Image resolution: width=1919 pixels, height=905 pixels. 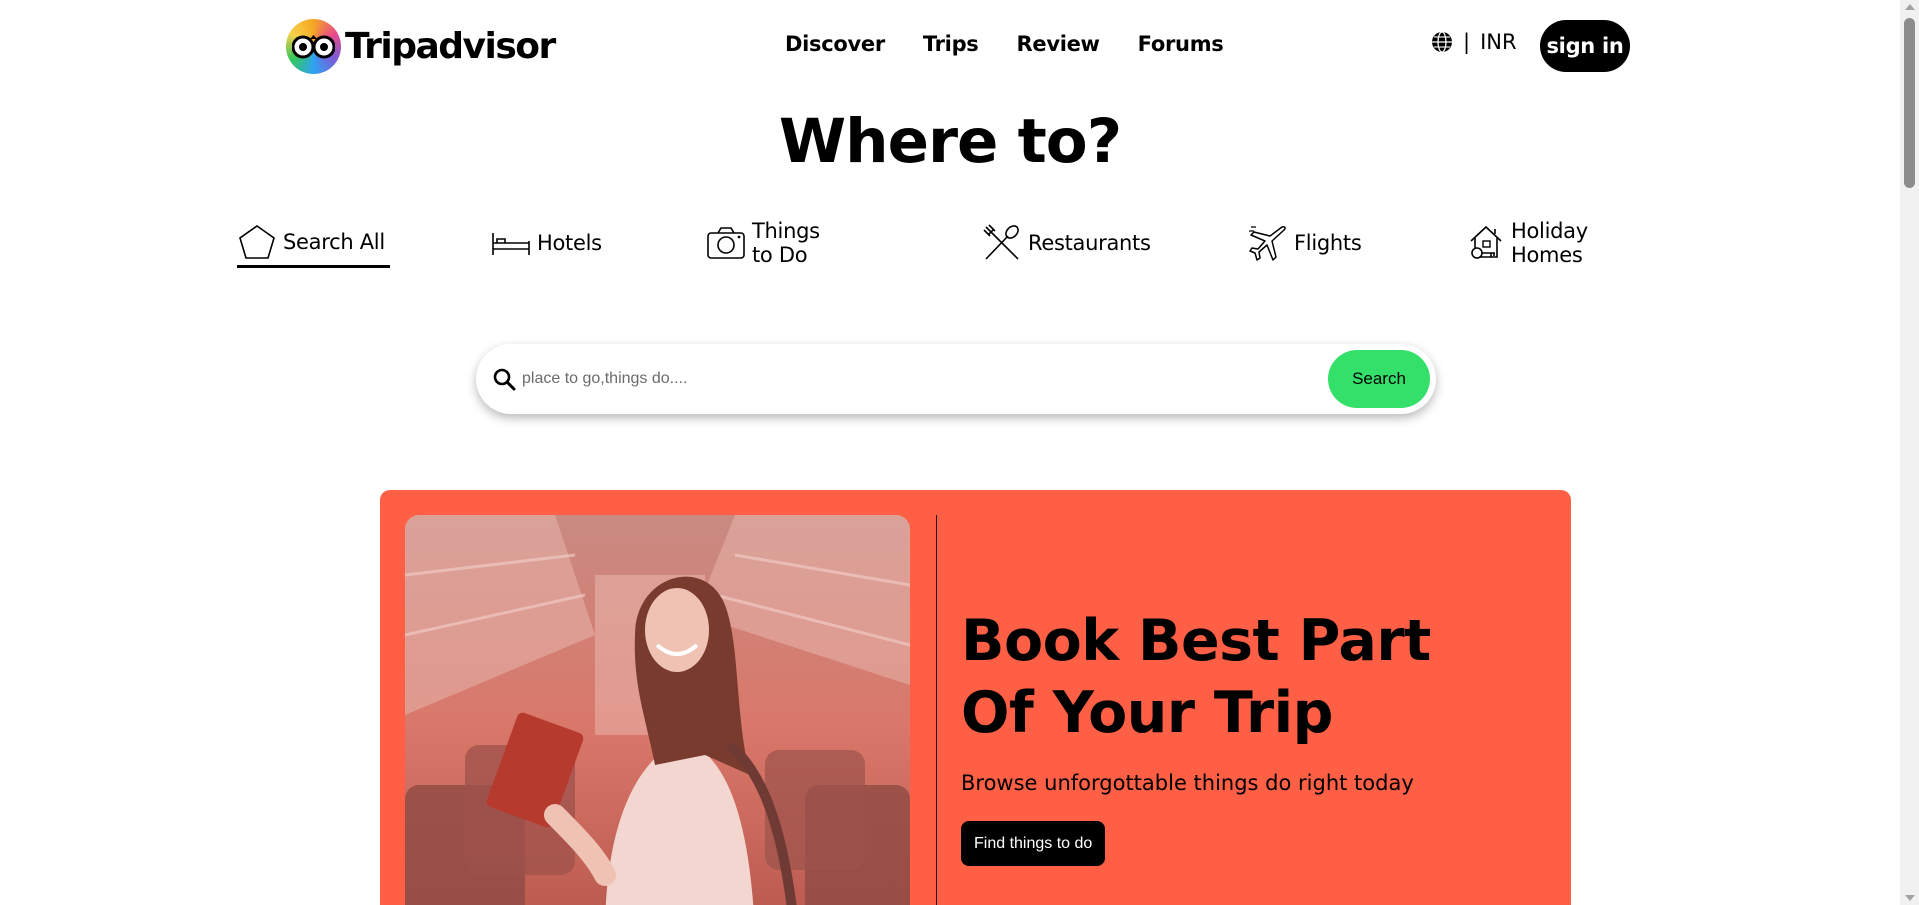 I want to click on search-bar: Search, so click(x=956, y=379).